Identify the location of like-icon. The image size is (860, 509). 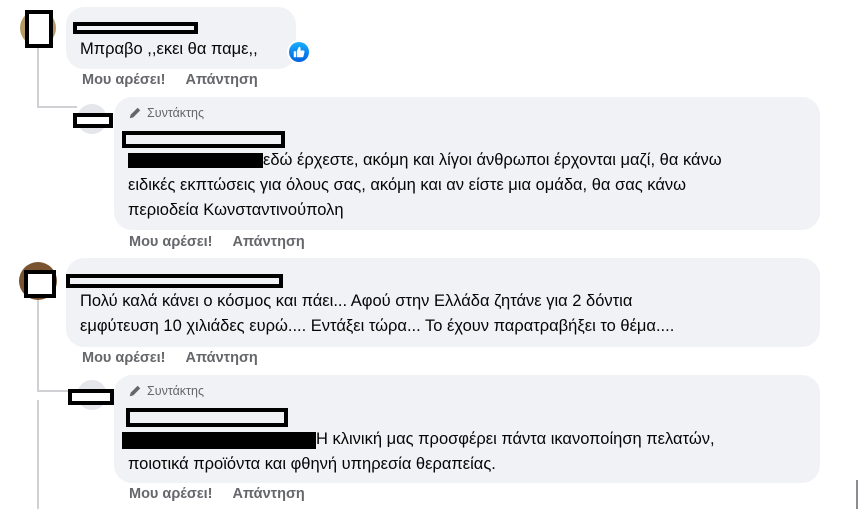
(299, 52).